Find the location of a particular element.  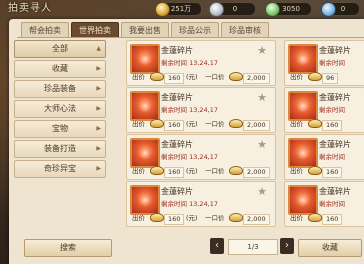

category-rare-treasures-label: 奇珍异宝 is located at coordinates (60, 168).